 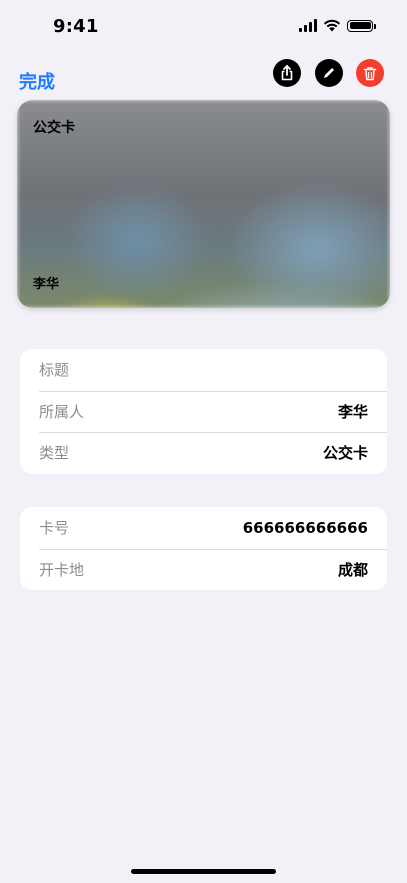 I want to click on extra-section: 卡号 666666666666 开卡地 成都, so click(x=203, y=548).